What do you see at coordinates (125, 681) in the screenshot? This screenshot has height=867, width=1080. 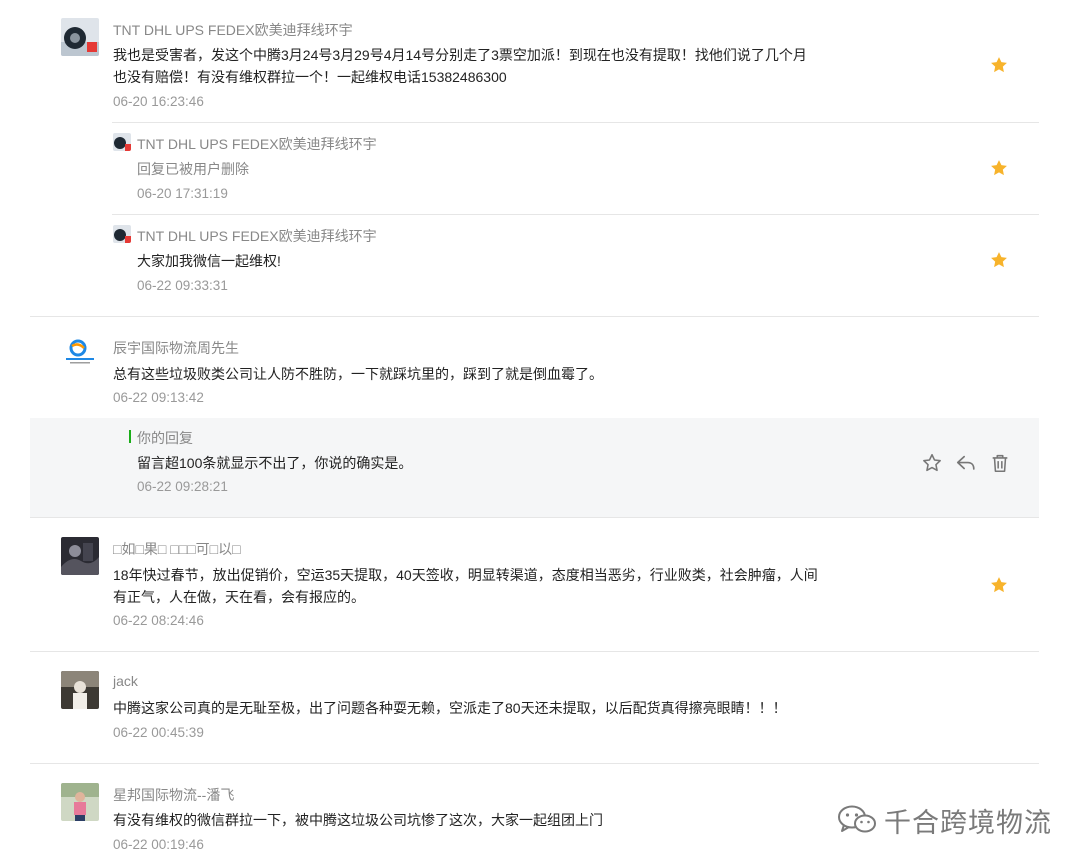 I see `comment-nickname: jack` at bounding box center [125, 681].